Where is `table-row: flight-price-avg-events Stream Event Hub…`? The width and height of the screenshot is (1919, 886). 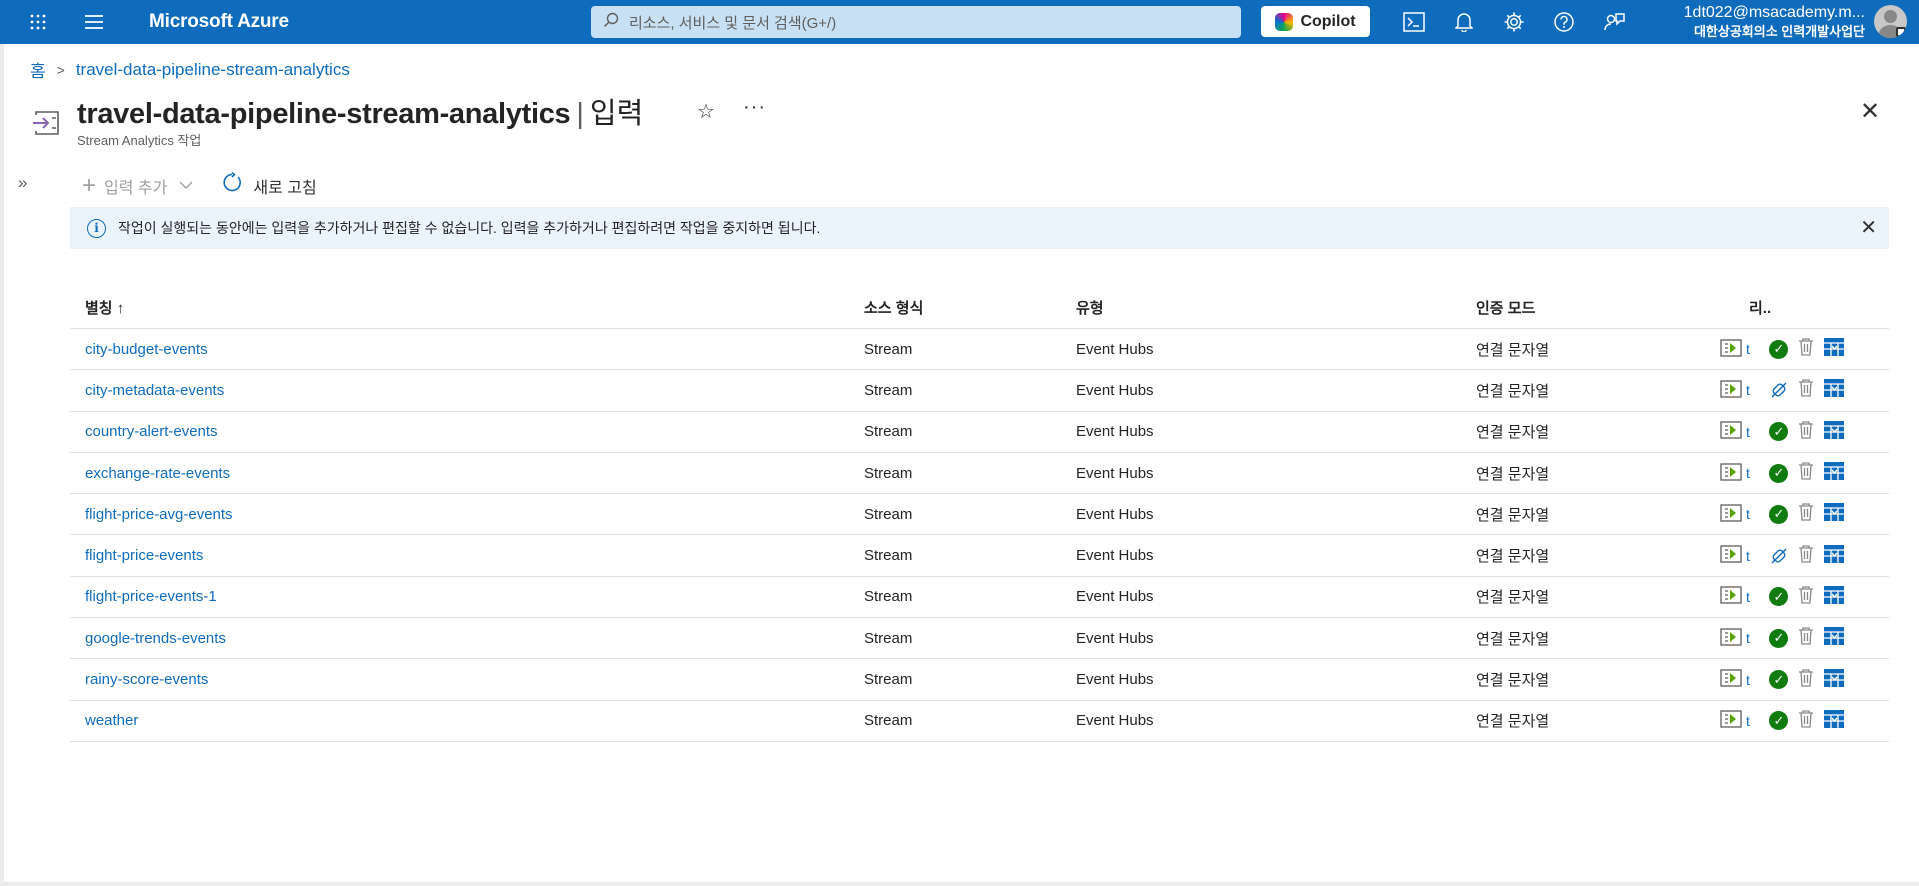 table-row: flight-price-avg-events Stream Event Hub… is located at coordinates (979, 515).